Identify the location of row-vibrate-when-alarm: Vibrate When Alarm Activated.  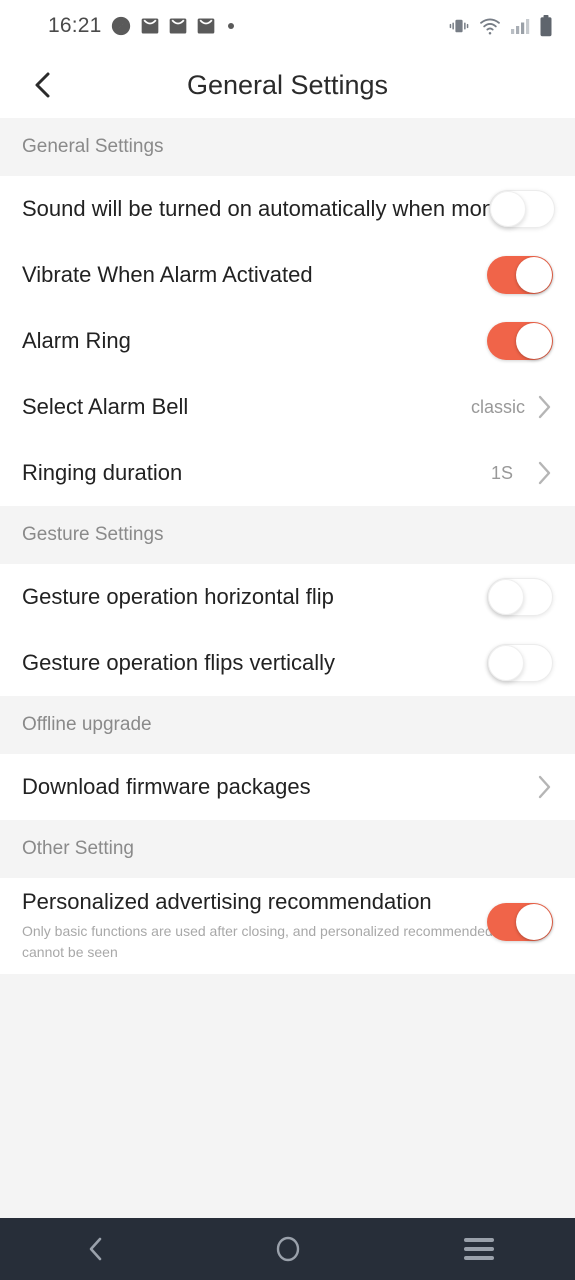
(287, 275).